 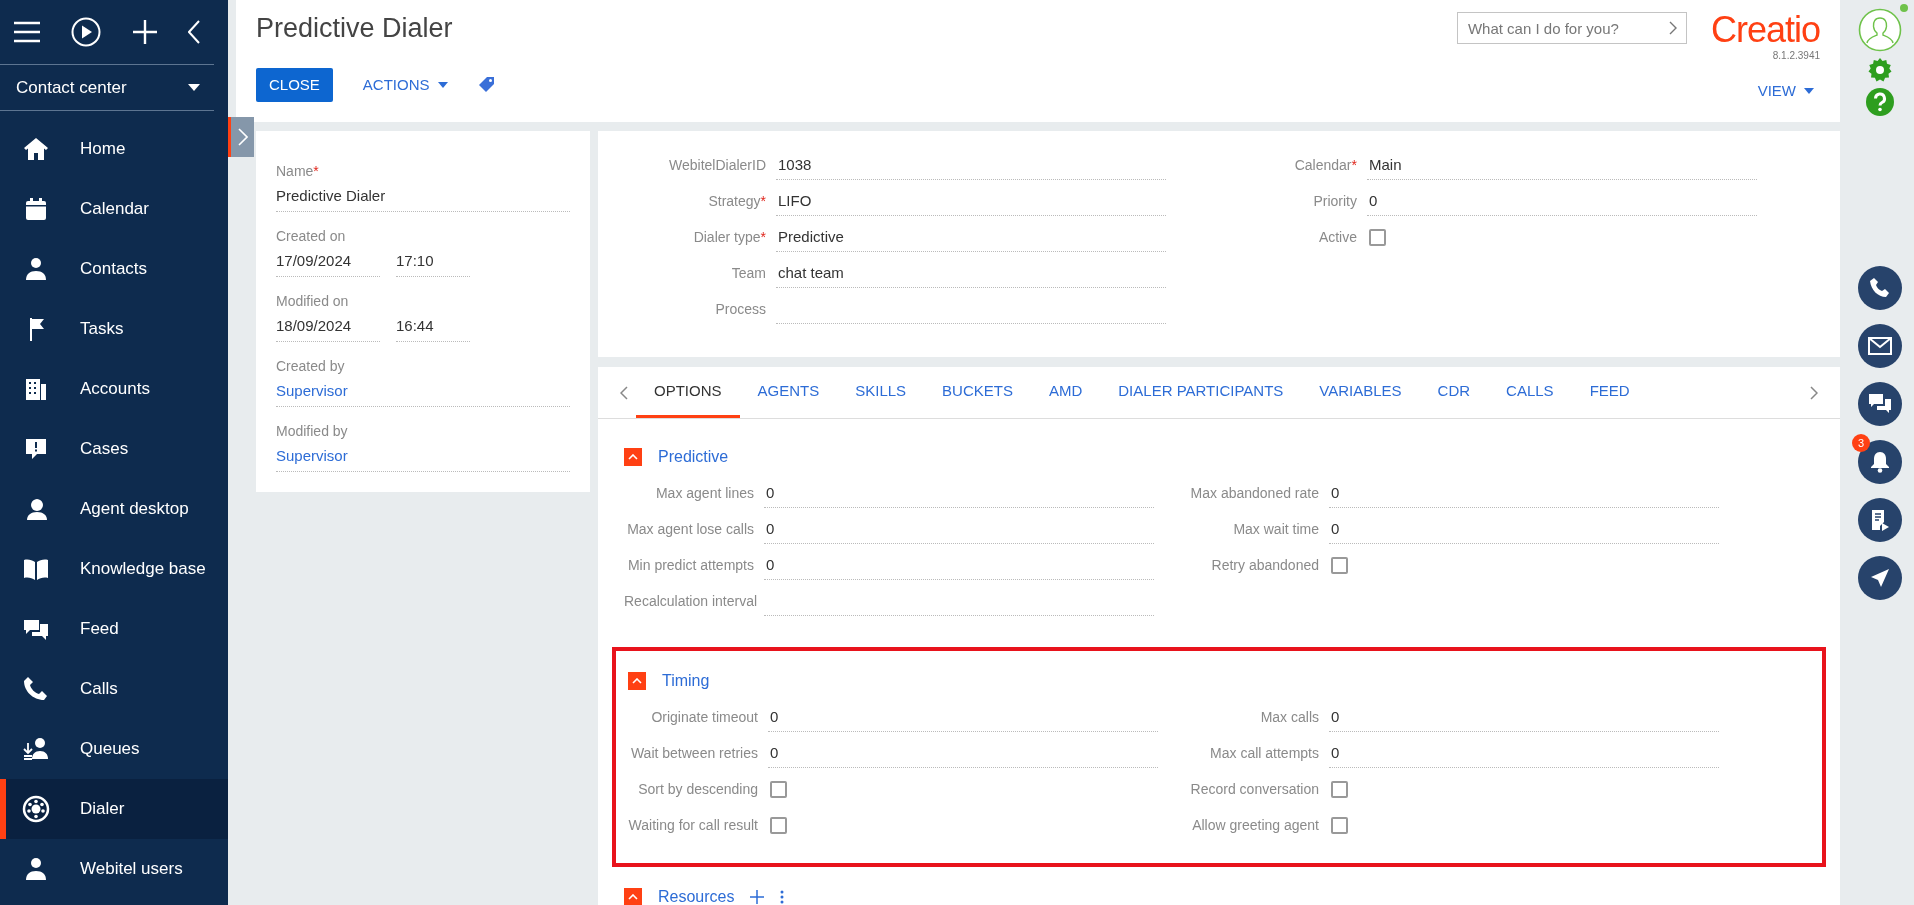 I want to click on field-label: Strategy*, so click(x=737, y=201).